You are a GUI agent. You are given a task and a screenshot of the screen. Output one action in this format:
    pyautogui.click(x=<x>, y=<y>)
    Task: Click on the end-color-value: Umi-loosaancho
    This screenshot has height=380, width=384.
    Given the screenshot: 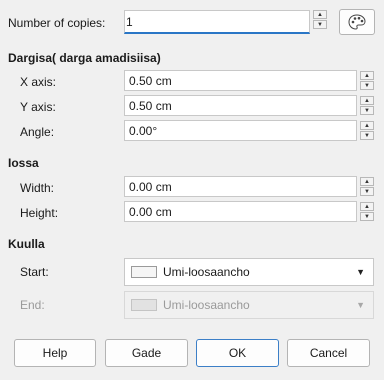 What is the action you would take?
    pyautogui.click(x=206, y=305)
    